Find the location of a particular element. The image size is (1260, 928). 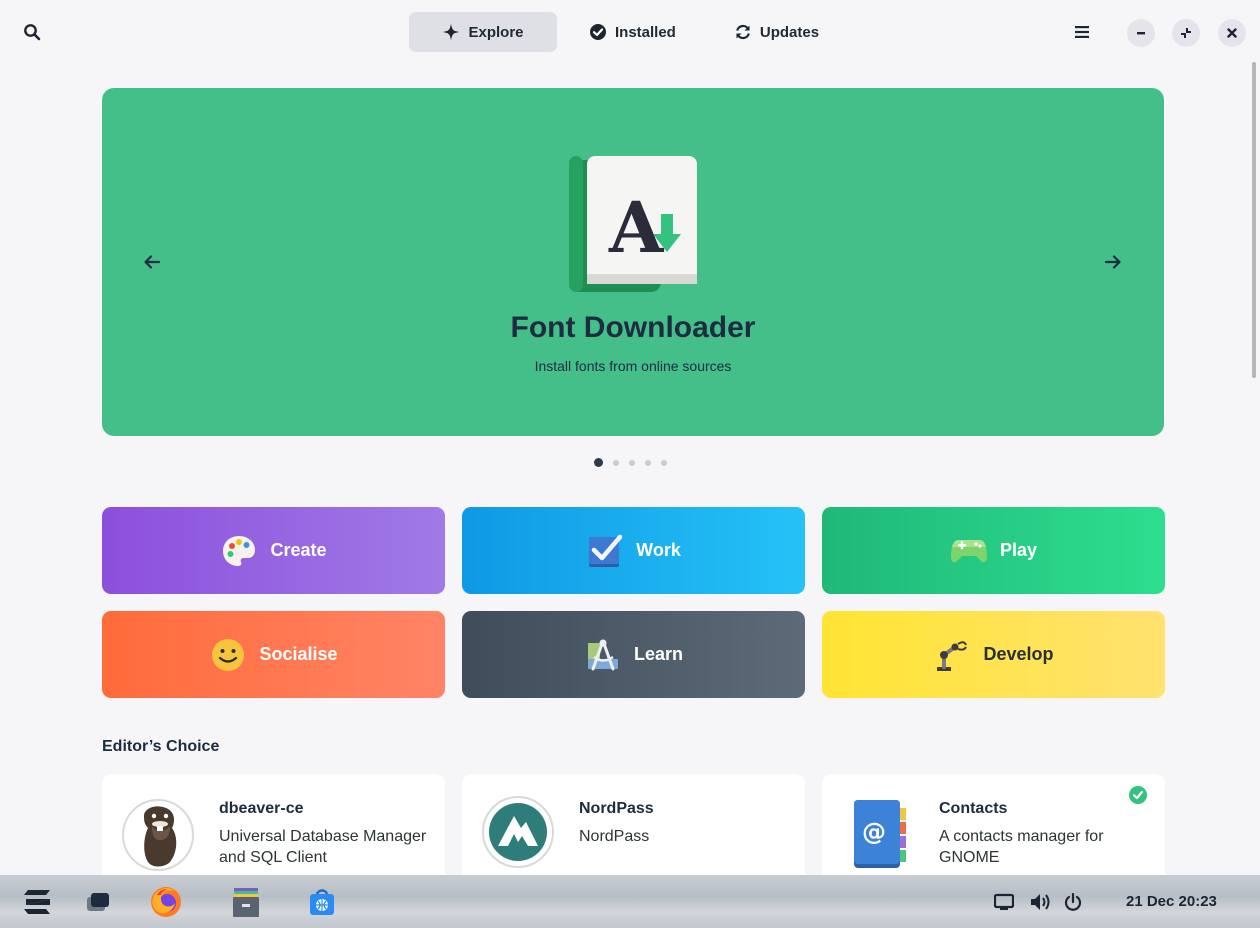

installed-check-icon is located at coordinates (1138, 795).